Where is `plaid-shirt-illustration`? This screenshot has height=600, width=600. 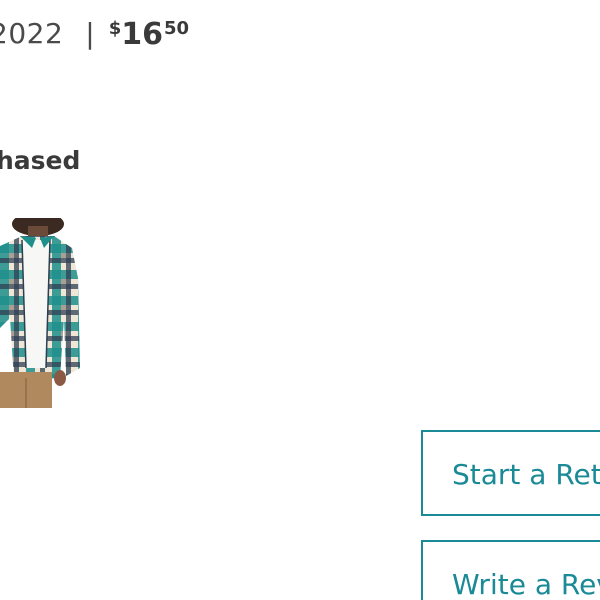
plaid-shirt-illustration is located at coordinates (41, 313).